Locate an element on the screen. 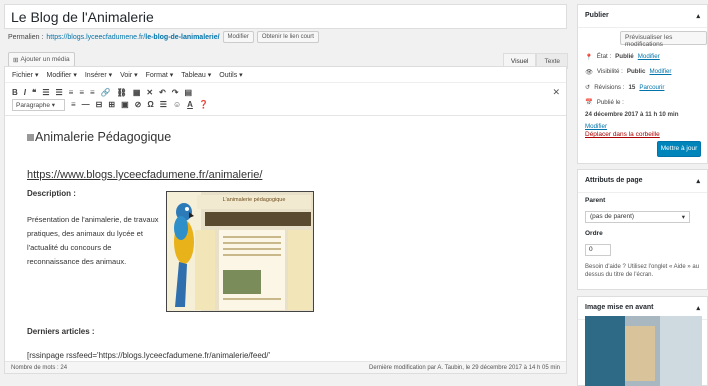 The height and width of the screenshot is (386, 708). word-count: Nombre de mots : 24 is located at coordinates (39, 367).